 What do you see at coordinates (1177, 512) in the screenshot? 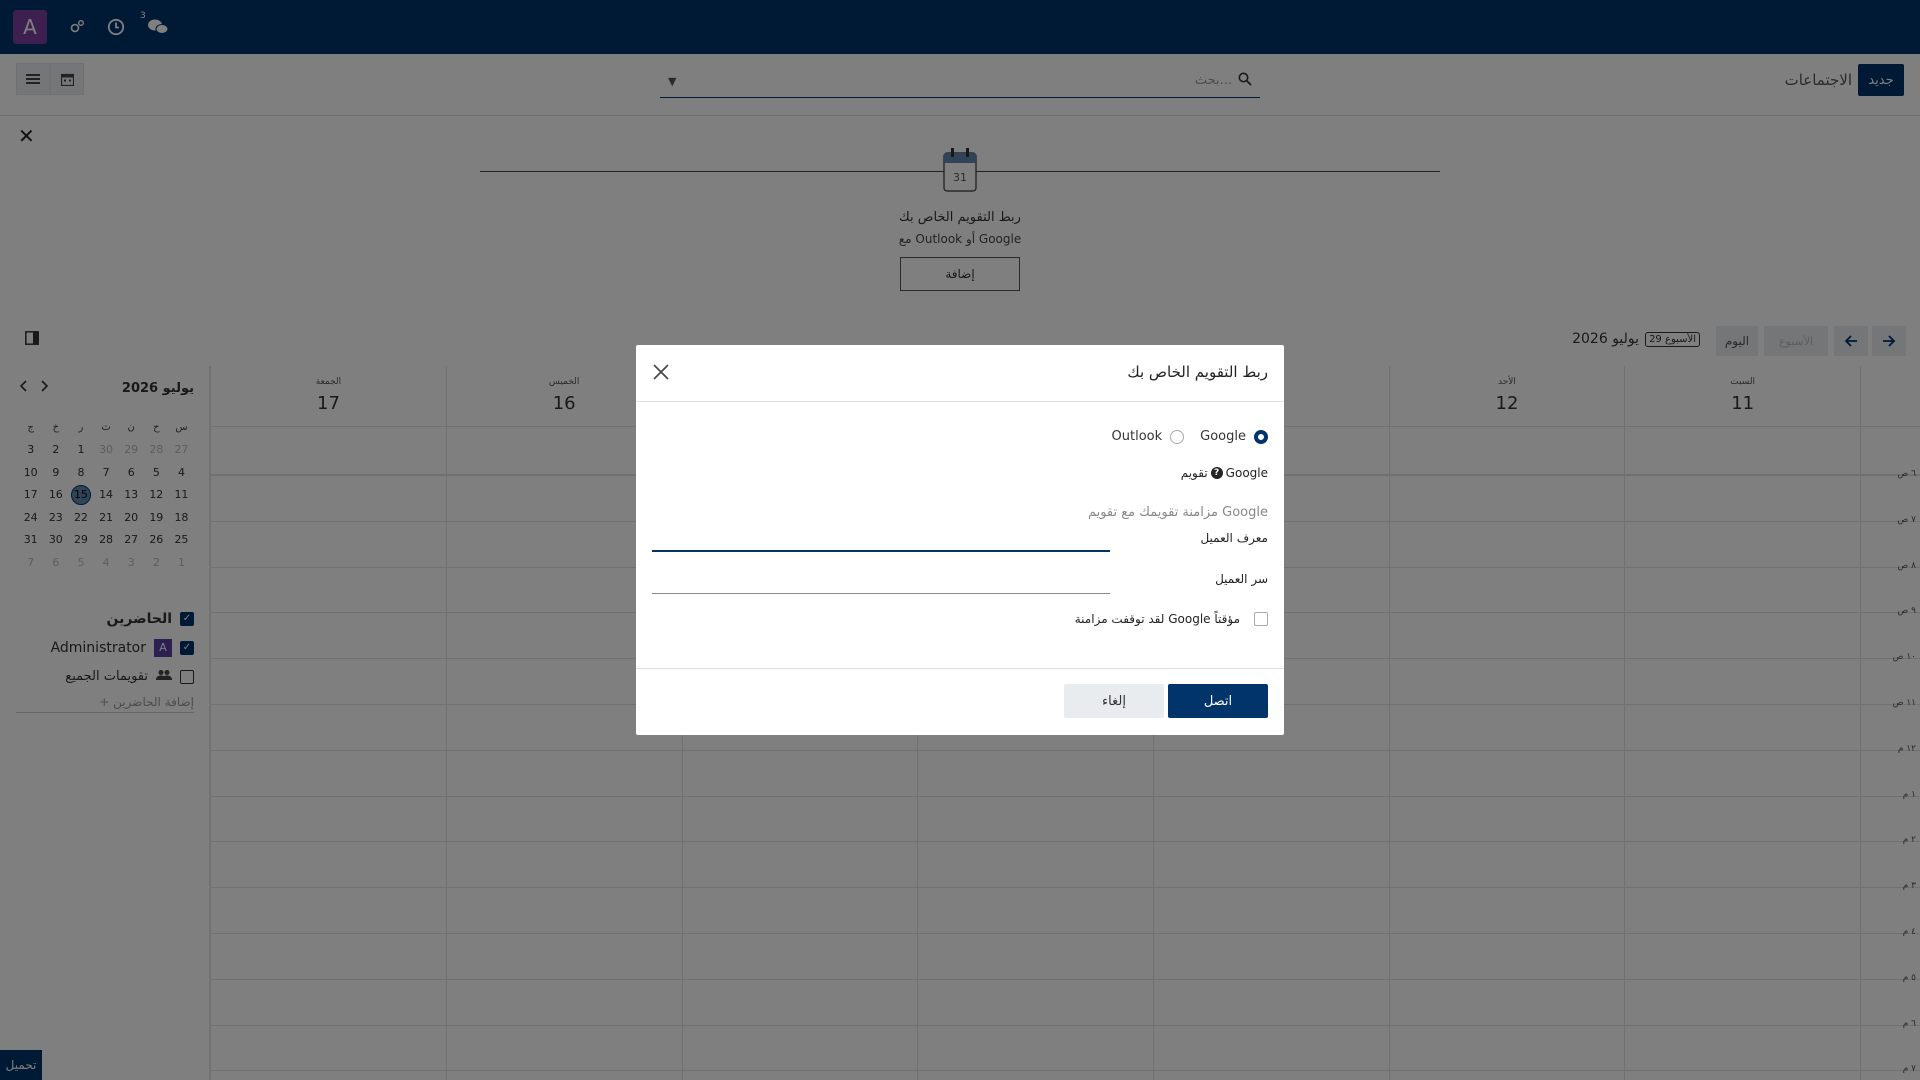
I see `google-sync-description: مزامنة تقويمك مع تقويم Google` at bounding box center [1177, 512].